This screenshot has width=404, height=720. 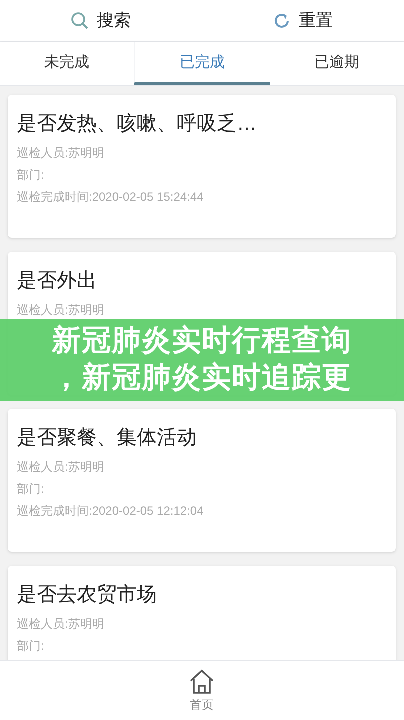 What do you see at coordinates (202, 378) in the screenshot?
I see `banner-text: ，新冠肺炎实时追踪更` at bounding box center [202, 378].